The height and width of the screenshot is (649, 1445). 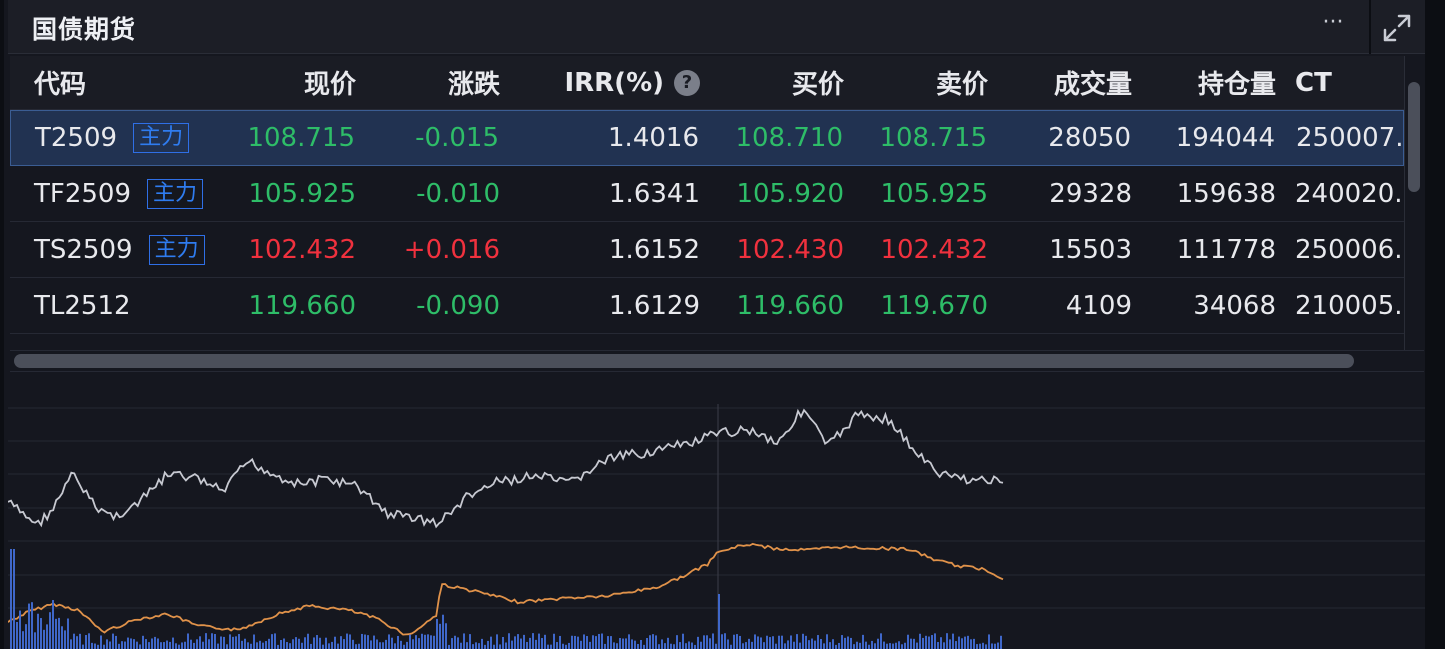 What do you see at coordinates (1414, 137) in the screenshot?
I see `vertical-scroll-thumb` at bounding box center [1414, 137].